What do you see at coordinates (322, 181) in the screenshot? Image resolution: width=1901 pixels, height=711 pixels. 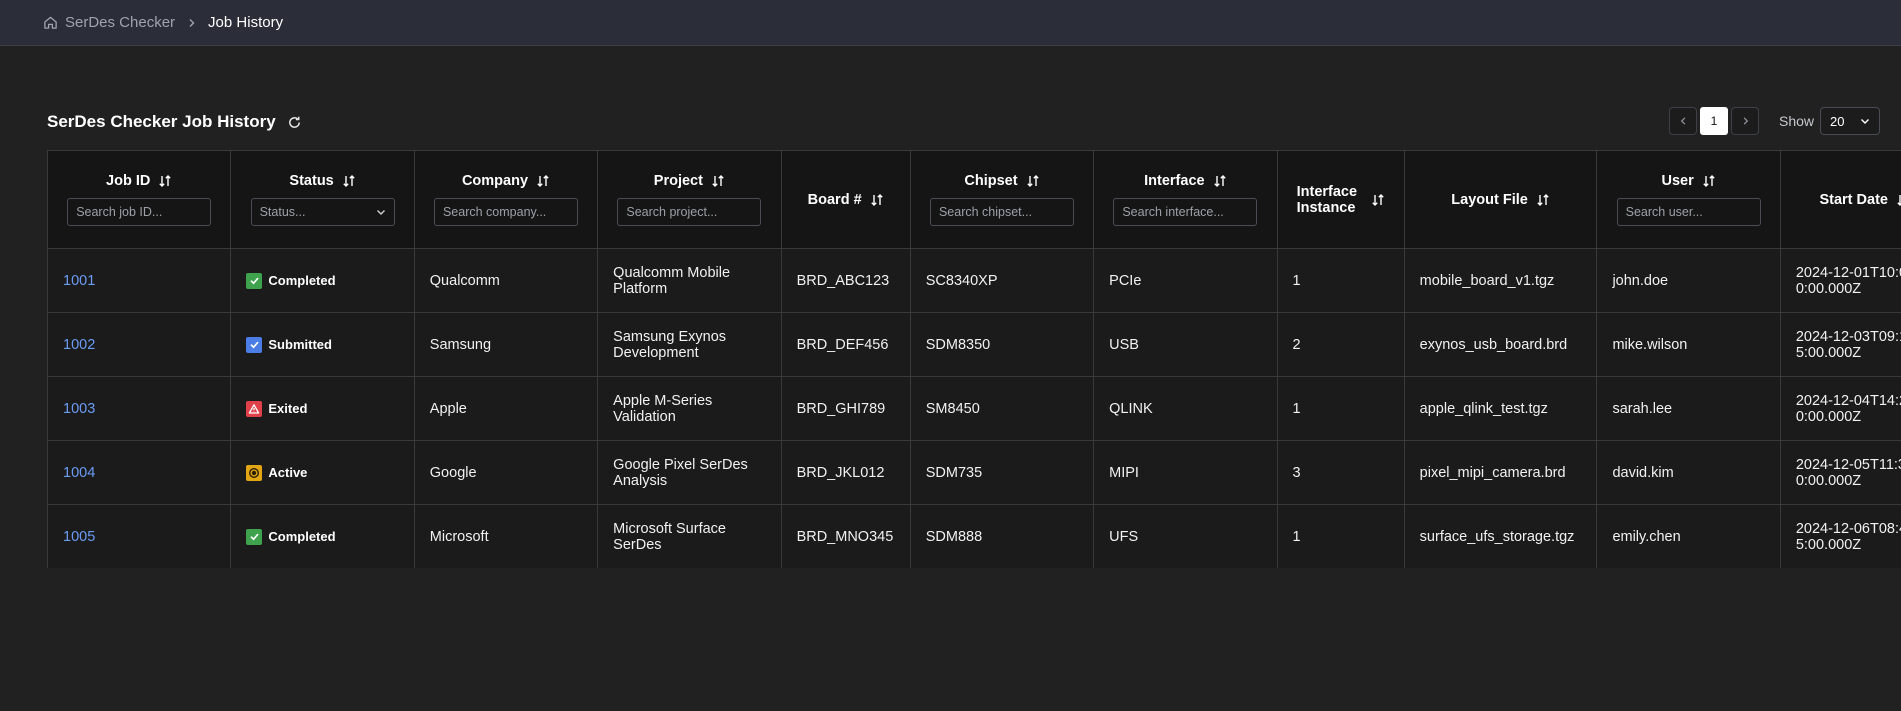 I see `column-header-label-wrap: Status` at bounding box center [322, 181].